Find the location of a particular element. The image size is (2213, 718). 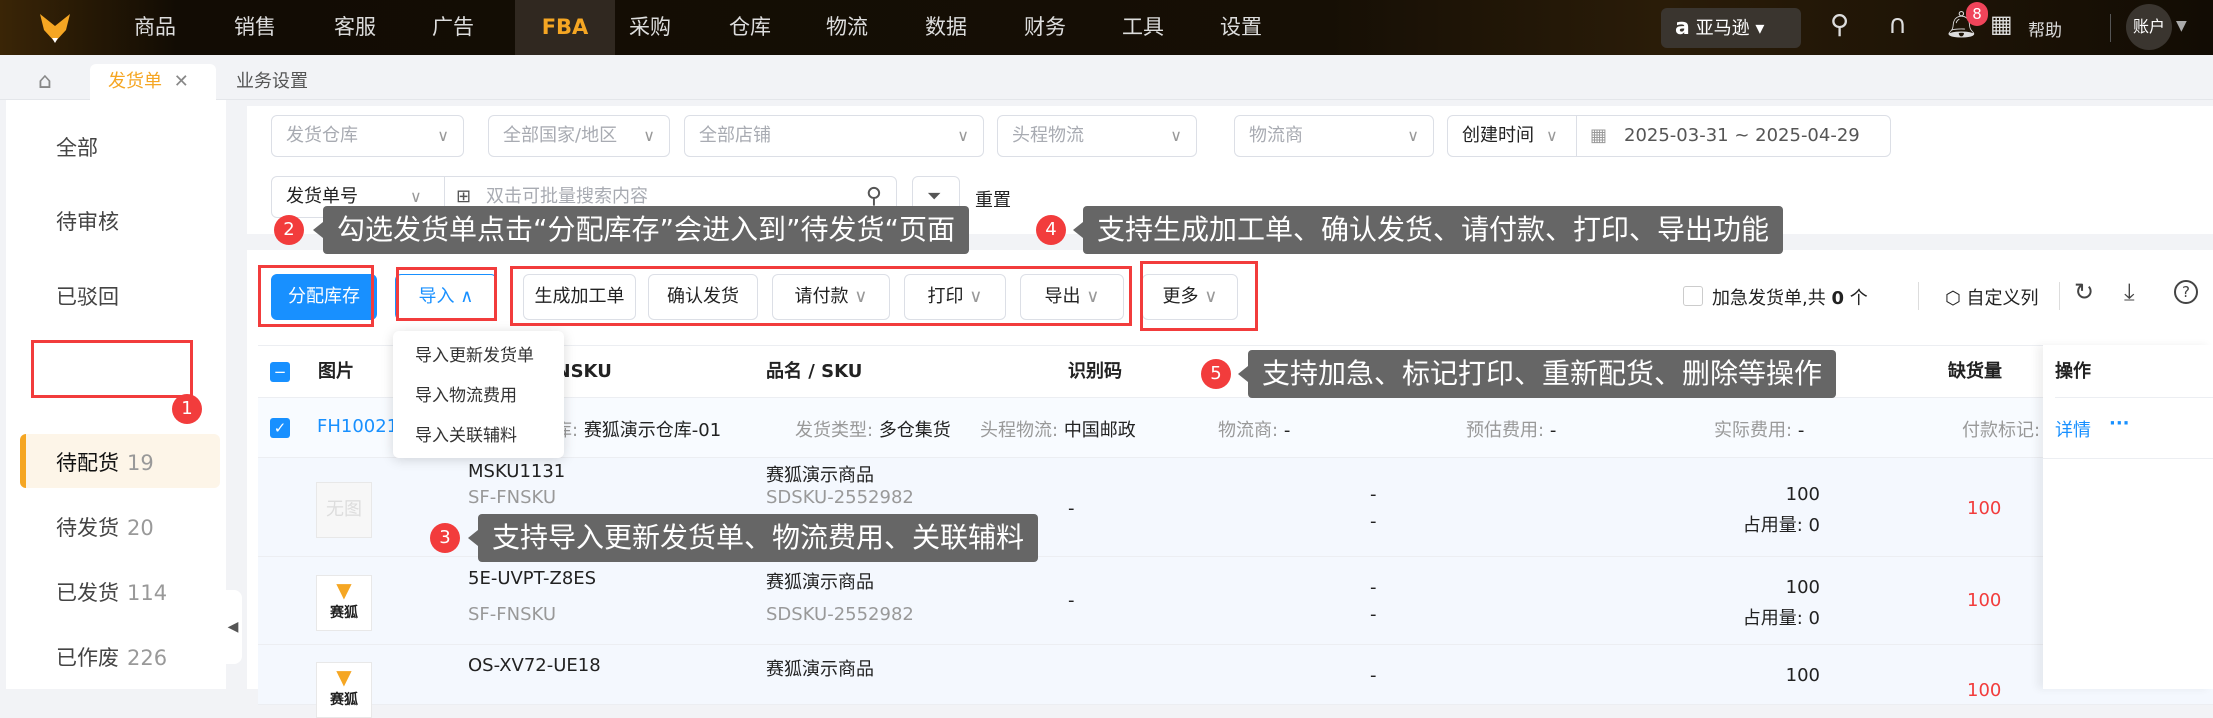

column-header-image: 图片 is located at coordinates (336, 371).